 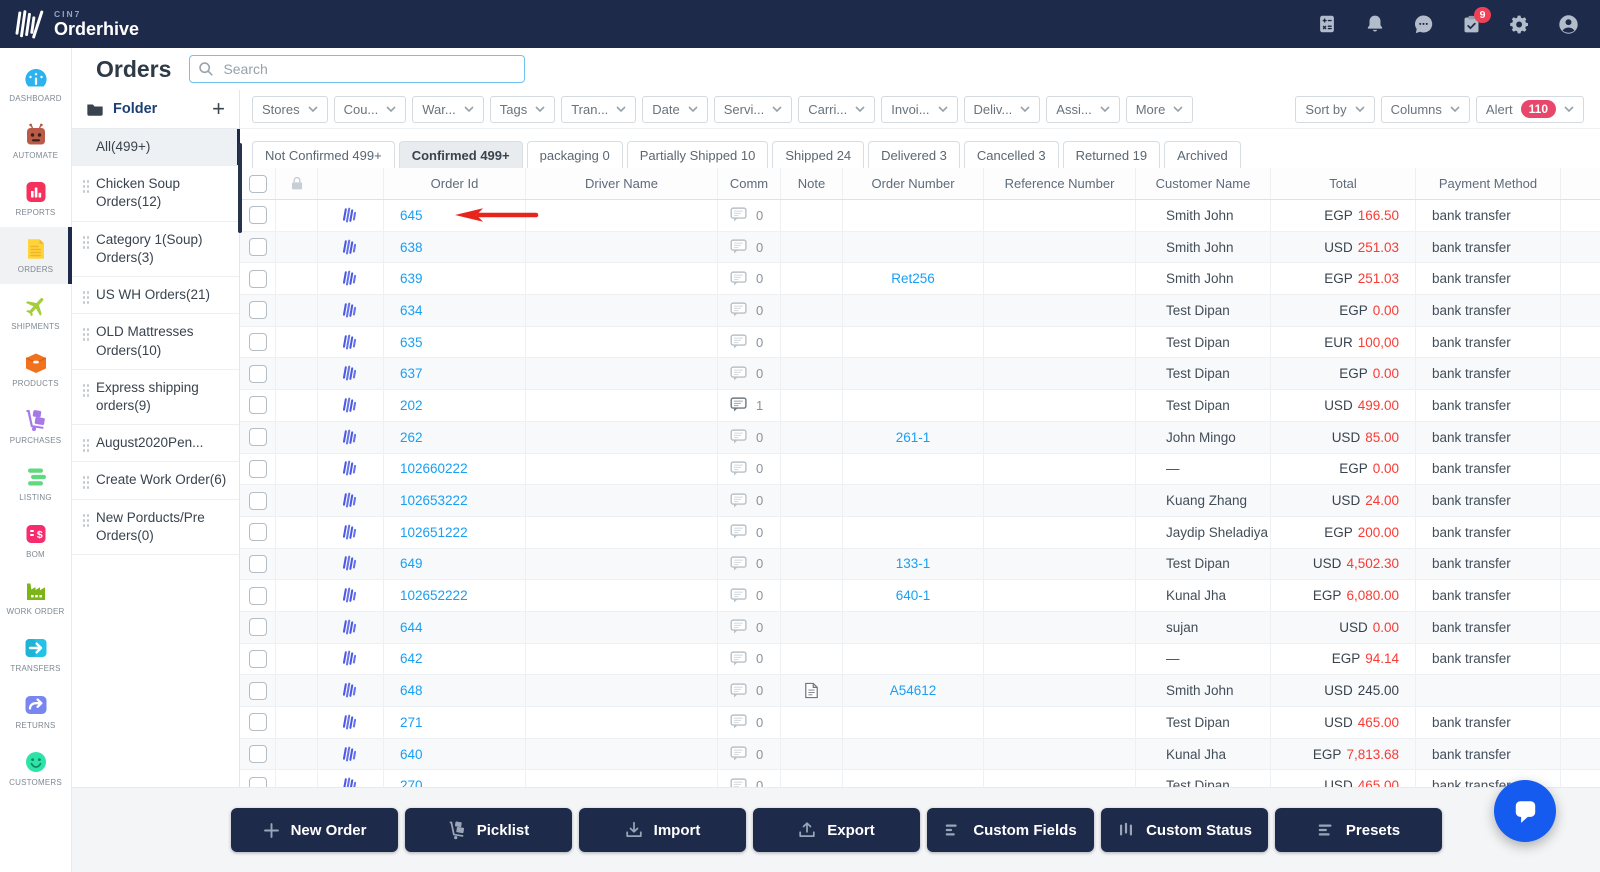 I want to click on sidebar-item-shipments: SHIPMENTS, so click(x=35, y=312).